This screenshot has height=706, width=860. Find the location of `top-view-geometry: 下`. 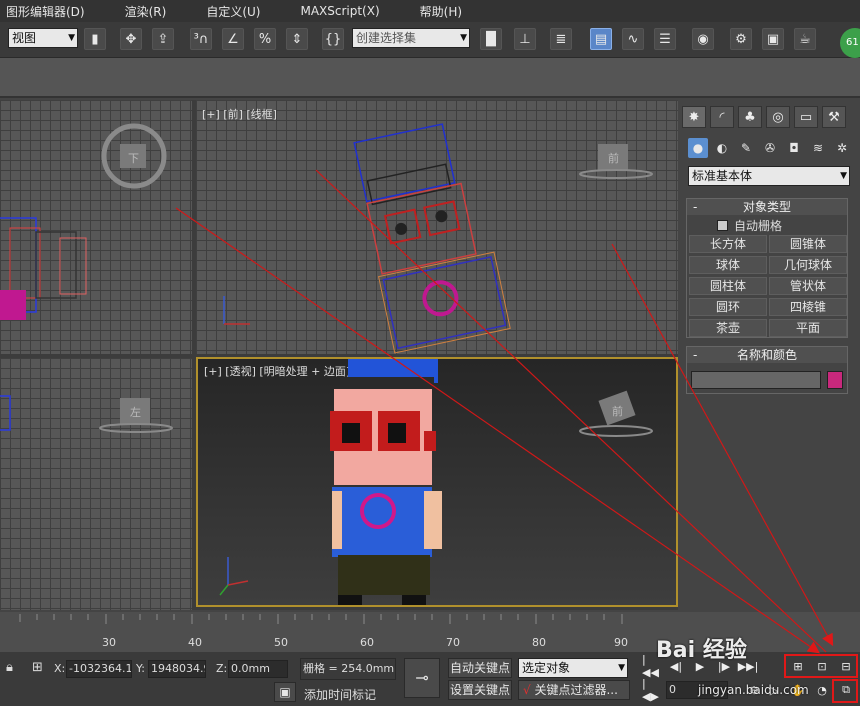

top-view-geometry: 下 is located at coordinates (83, 221).